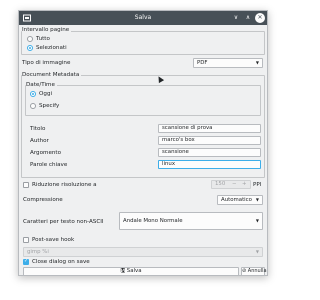 The height and width of the screenshot is (300, 320). I want to click on close-icon: ✕, so click(260, 18).